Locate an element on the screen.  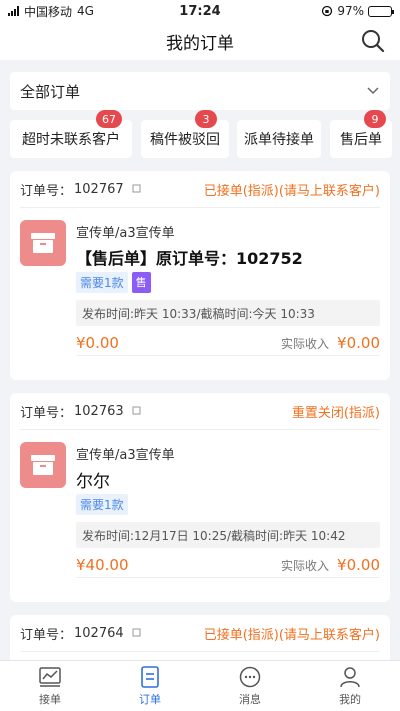
chip-label: 超时未联系客户 is located at coordinates (71, 140).